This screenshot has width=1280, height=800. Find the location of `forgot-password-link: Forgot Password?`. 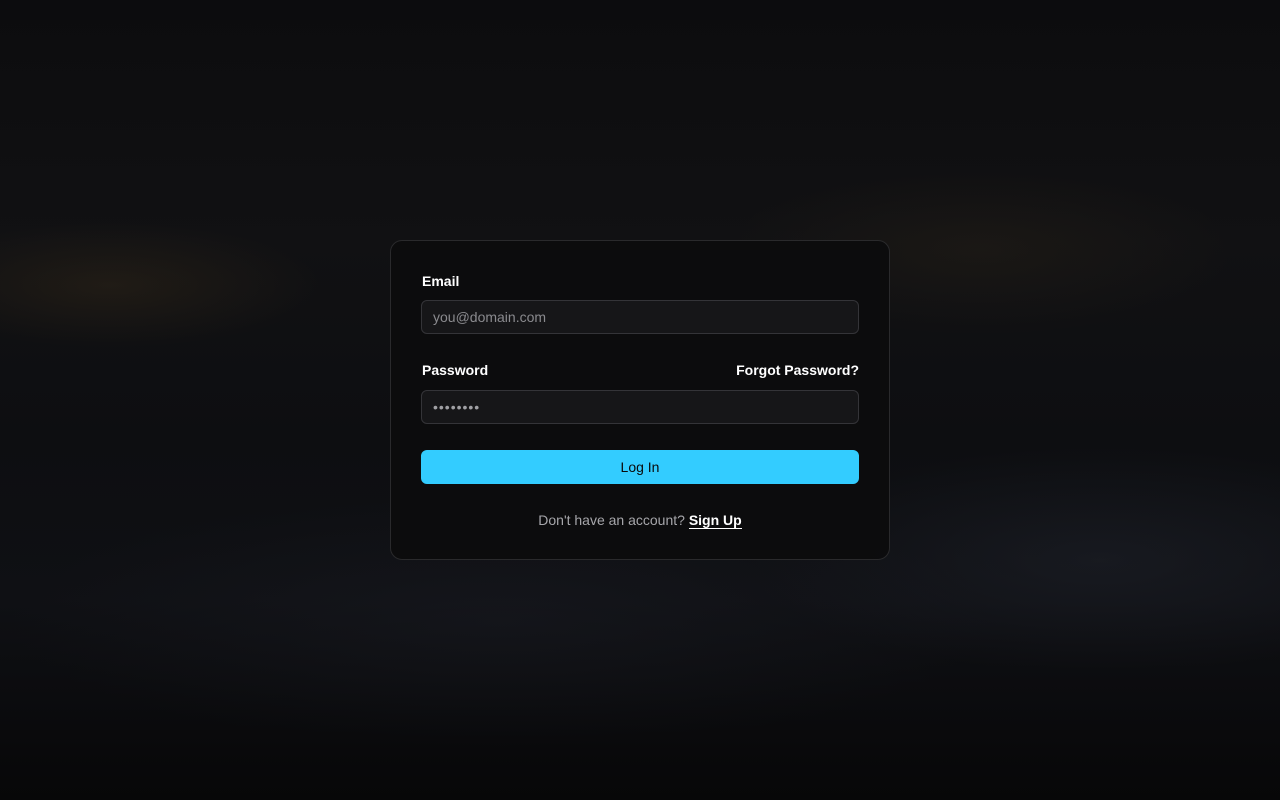

forgot-password-link: Forgot Password? is located at coordinates (797, 370).